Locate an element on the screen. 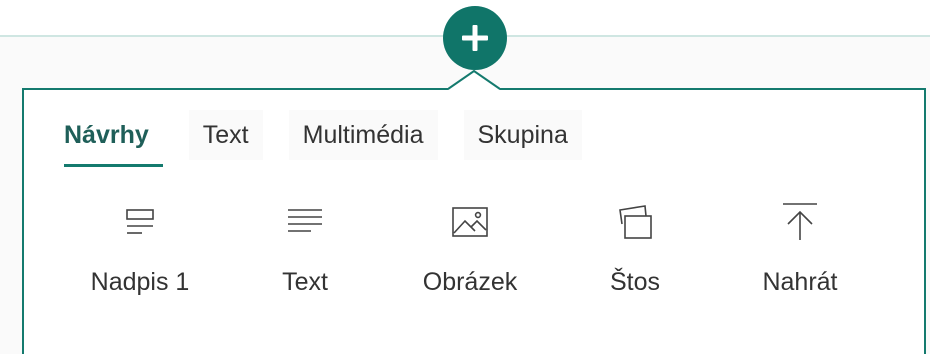 The image size is (930, 354). add-section-button is located at coordinates (475, 38).